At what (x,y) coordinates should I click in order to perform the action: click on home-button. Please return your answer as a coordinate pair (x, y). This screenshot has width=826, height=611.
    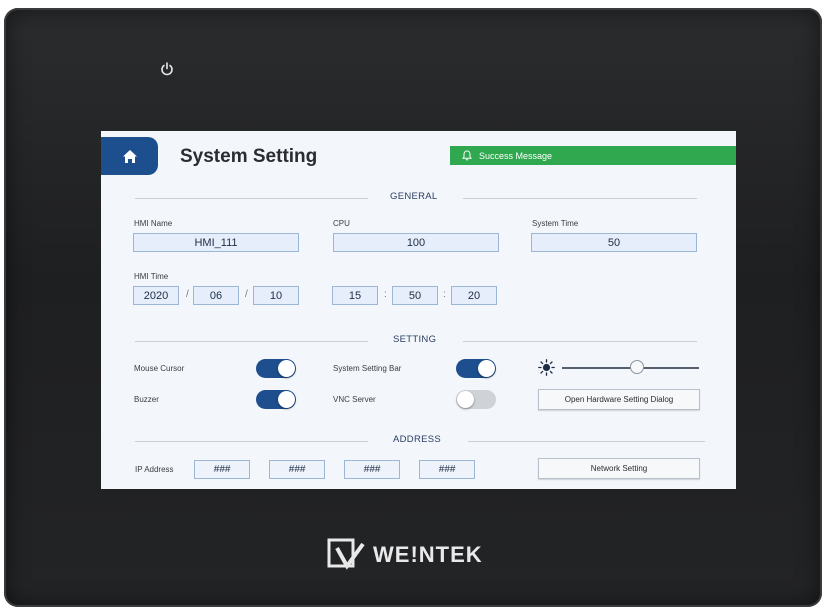
    Looking at the image, I should click on (129, 156).